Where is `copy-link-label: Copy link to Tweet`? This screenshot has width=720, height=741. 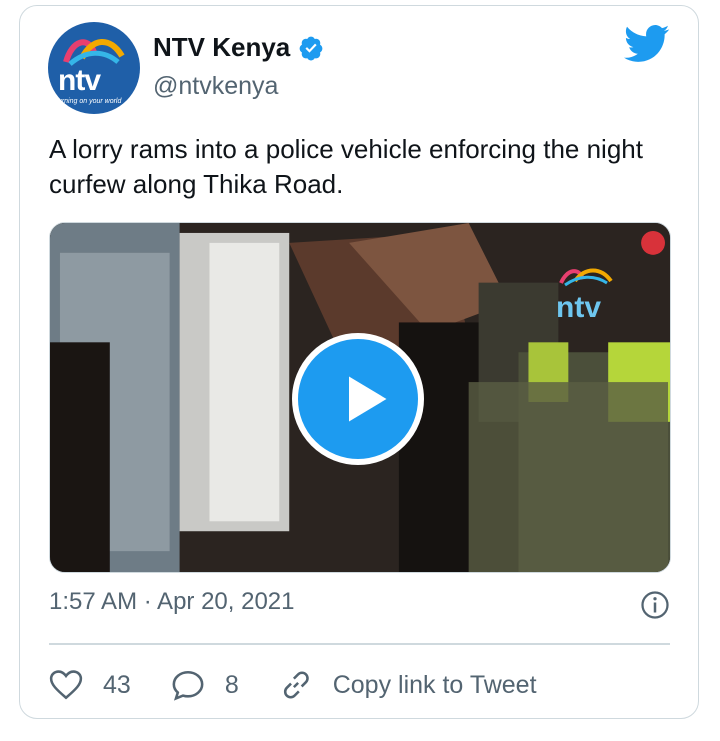
copy-link-label: Copy link to Tweet is located at coordinates (434, 684).